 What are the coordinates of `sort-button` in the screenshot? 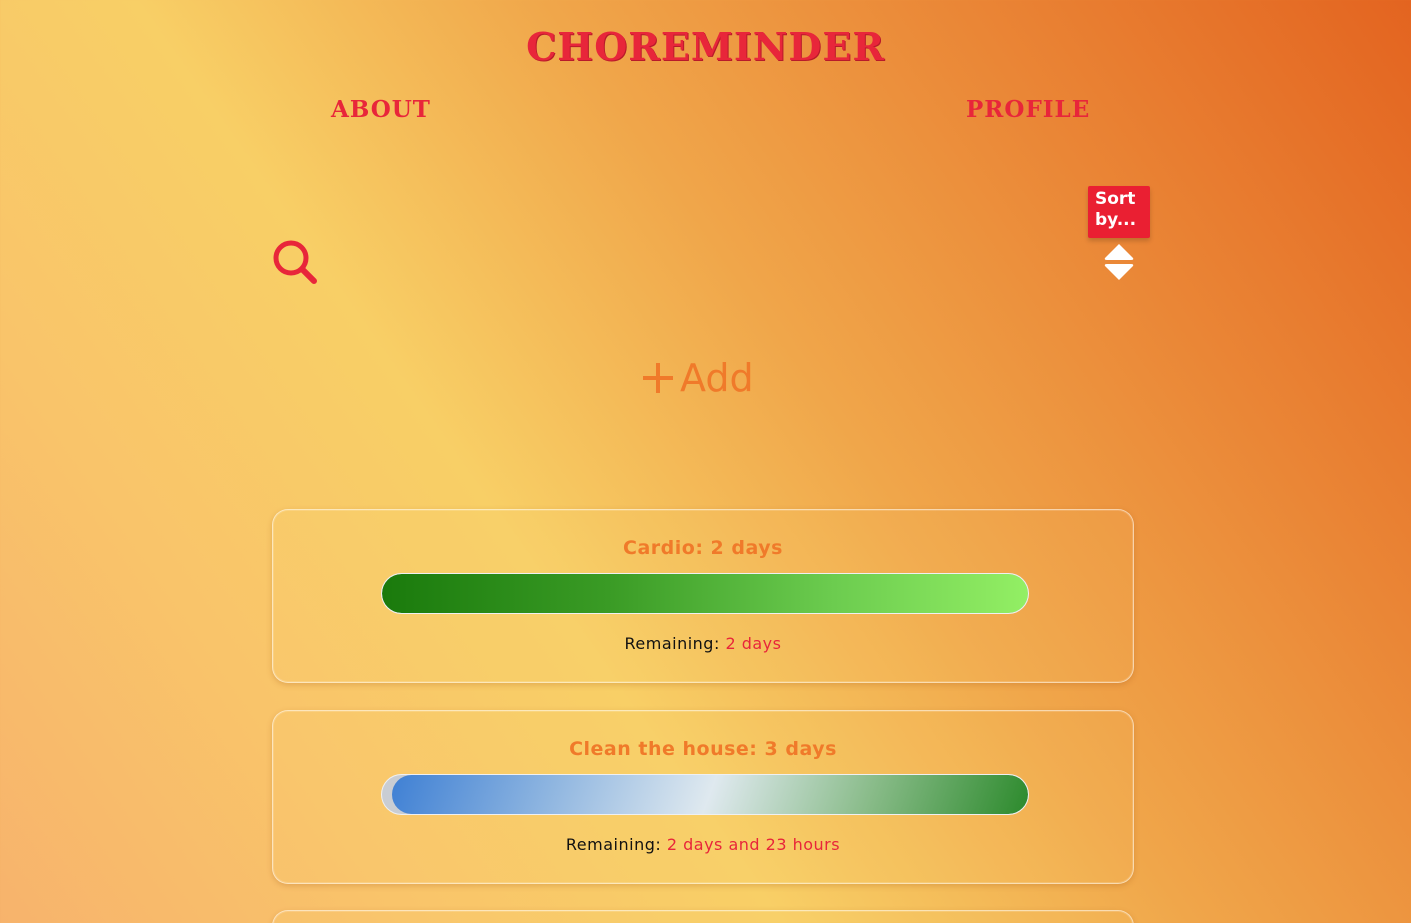 It's located at (1119, 262).